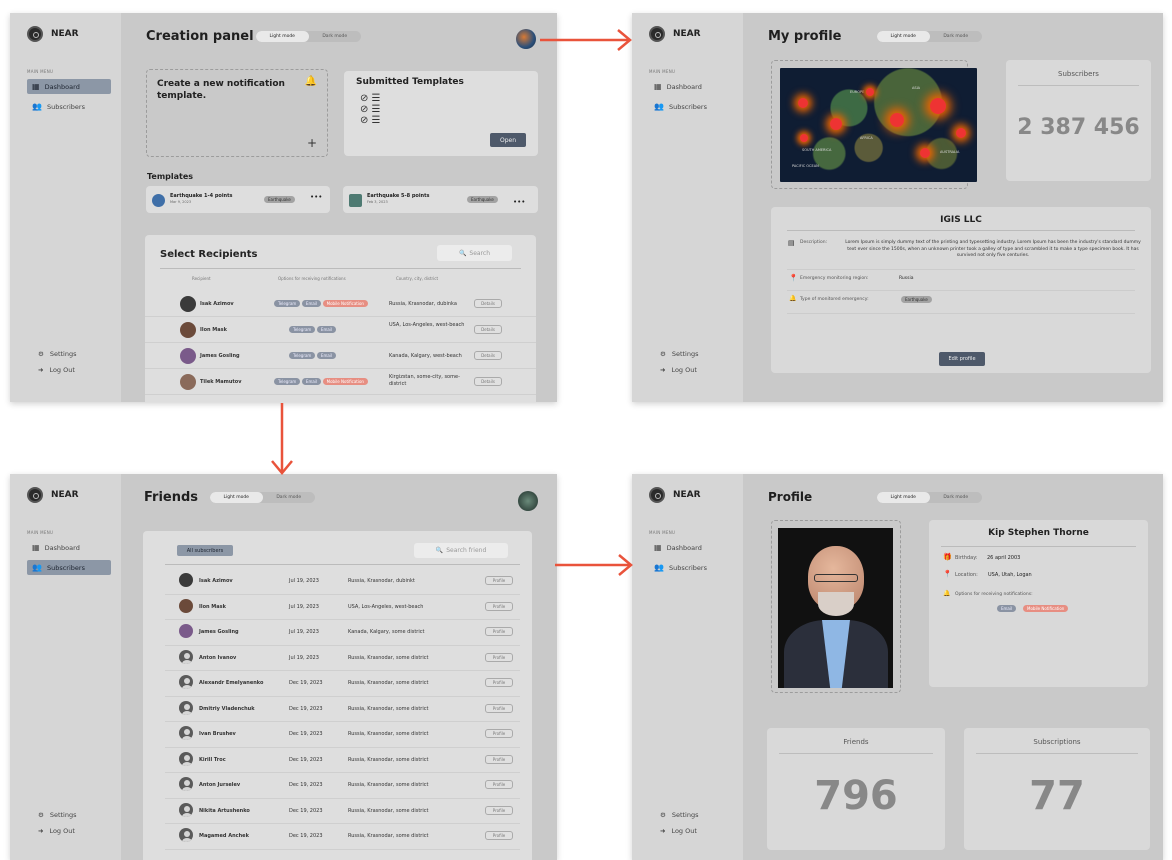  I want to click on region-label: Emergency monitoring region:, so click(834, 278).